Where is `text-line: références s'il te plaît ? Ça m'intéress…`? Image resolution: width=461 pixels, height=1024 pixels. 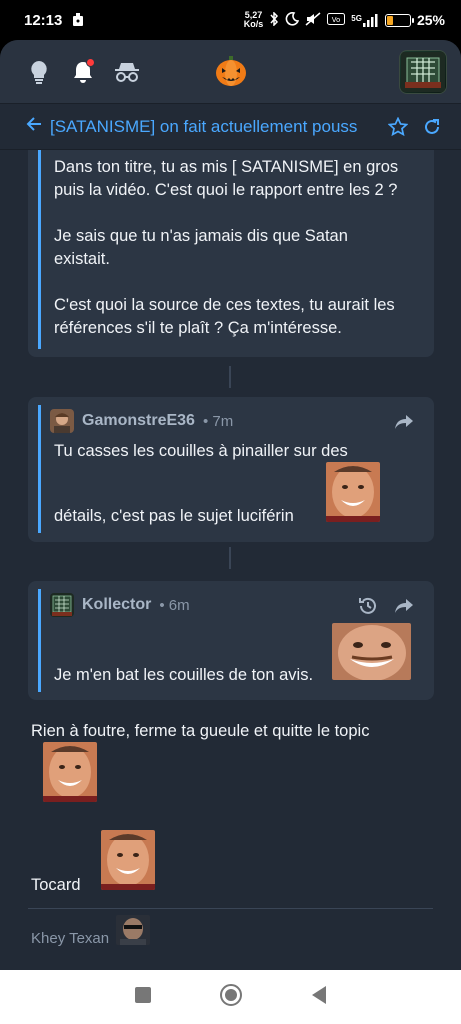
text-line: références s'il te plaît ? Ça m'intéress… is located at coordinates (198, 328).